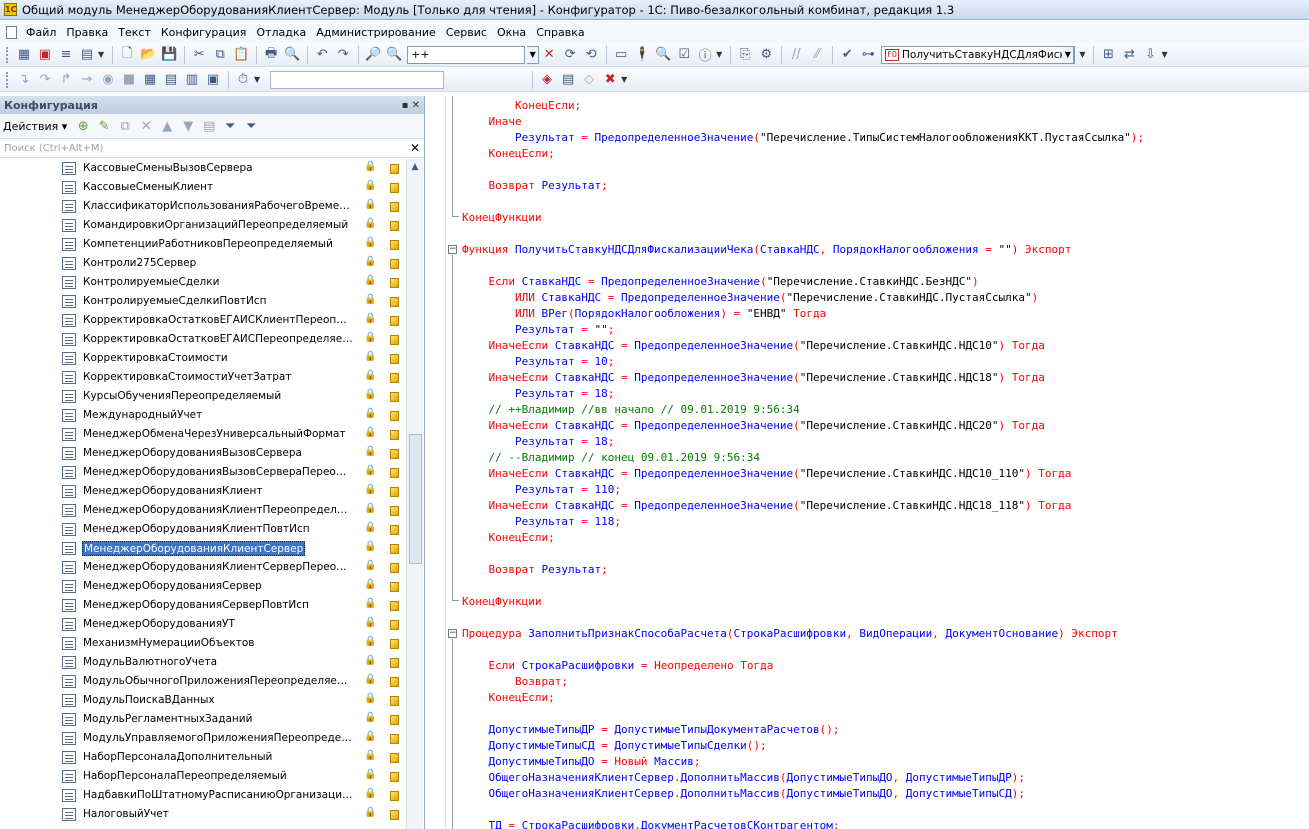  I want to click on menu-service: Сервис, so click(466, 32).